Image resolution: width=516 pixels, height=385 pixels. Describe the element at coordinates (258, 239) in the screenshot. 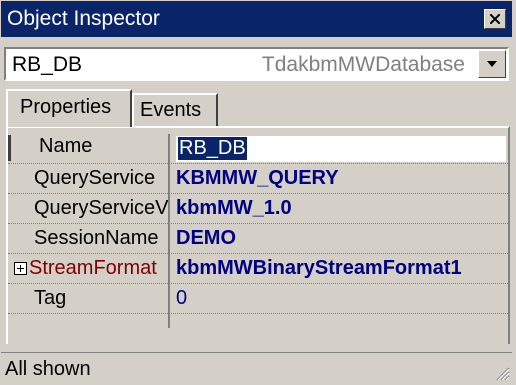

I see `property-row-sessionname: SessionName DEMO` at that location.